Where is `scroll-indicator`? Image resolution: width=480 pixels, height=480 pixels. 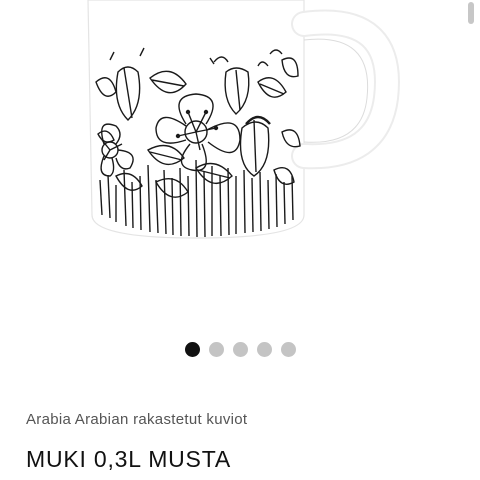
scroll-indicator is located at coordinates (471, 13).